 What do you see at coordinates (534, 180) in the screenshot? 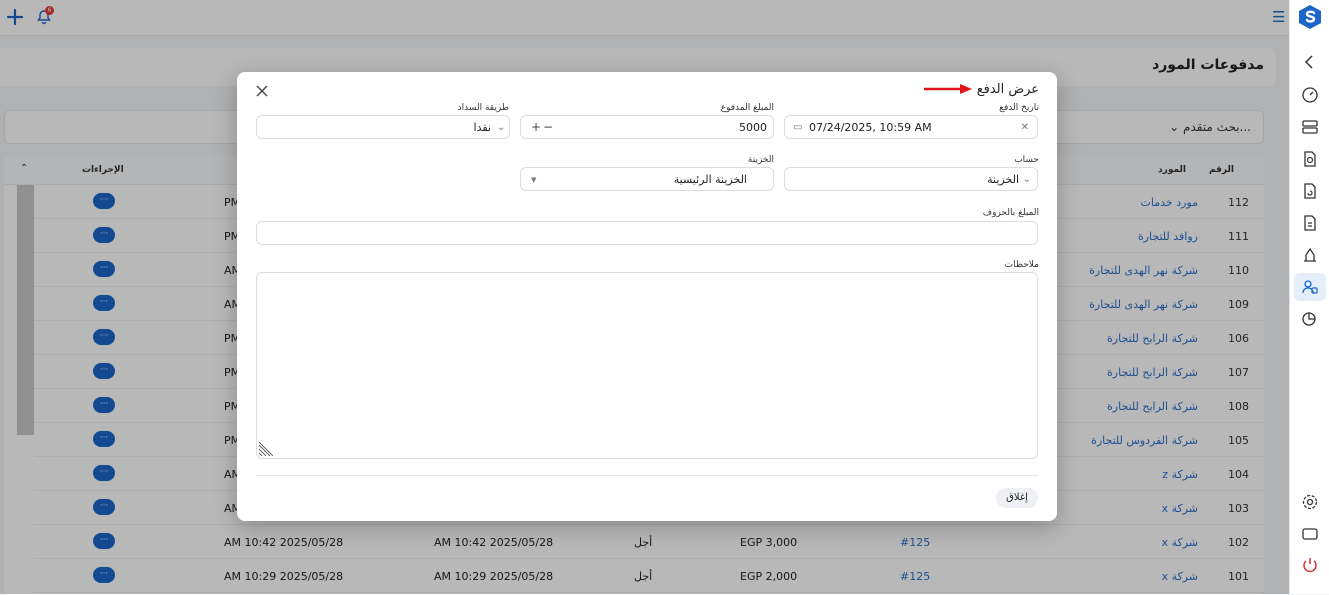
I see `dropdown-caret-icon: ▼` at bounding box center [534, 180].